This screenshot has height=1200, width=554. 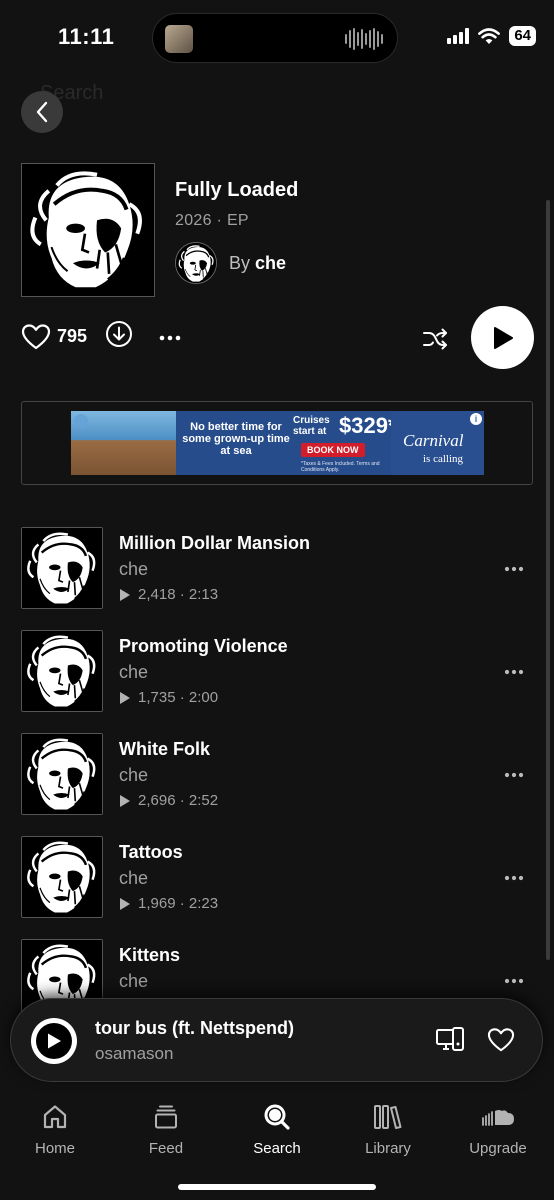 I want to click on track-row: White Folk che 2,696 · 2:52, so click(x=277, y=775).